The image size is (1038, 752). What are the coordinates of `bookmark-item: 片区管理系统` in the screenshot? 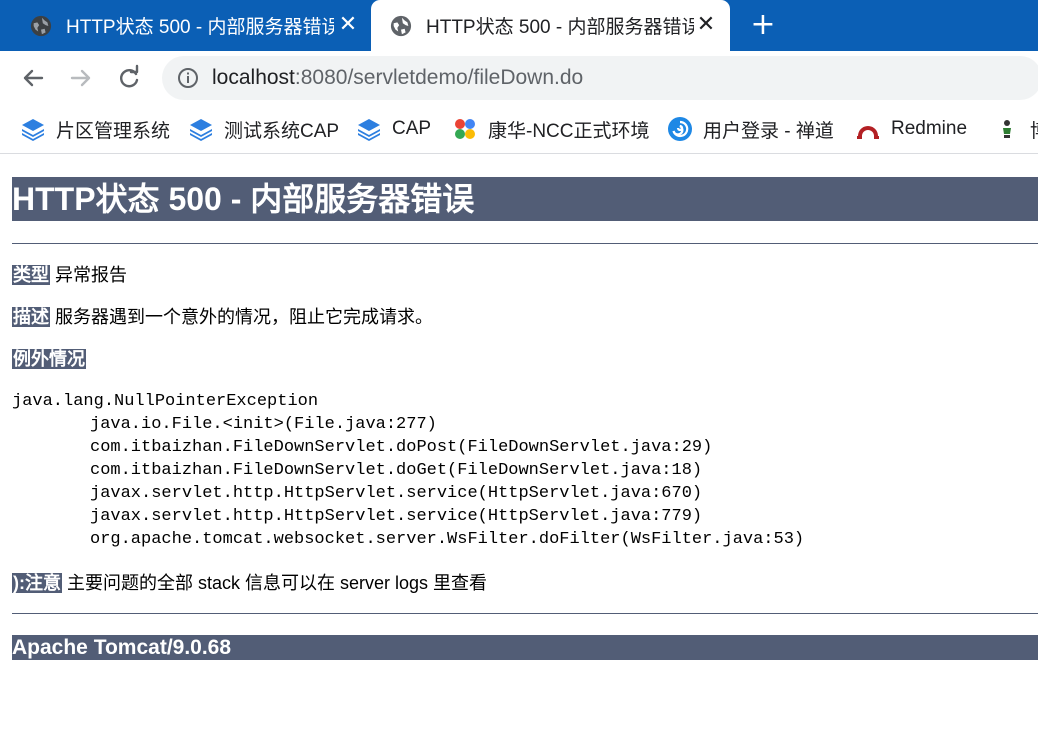 It's located at (95, 129).